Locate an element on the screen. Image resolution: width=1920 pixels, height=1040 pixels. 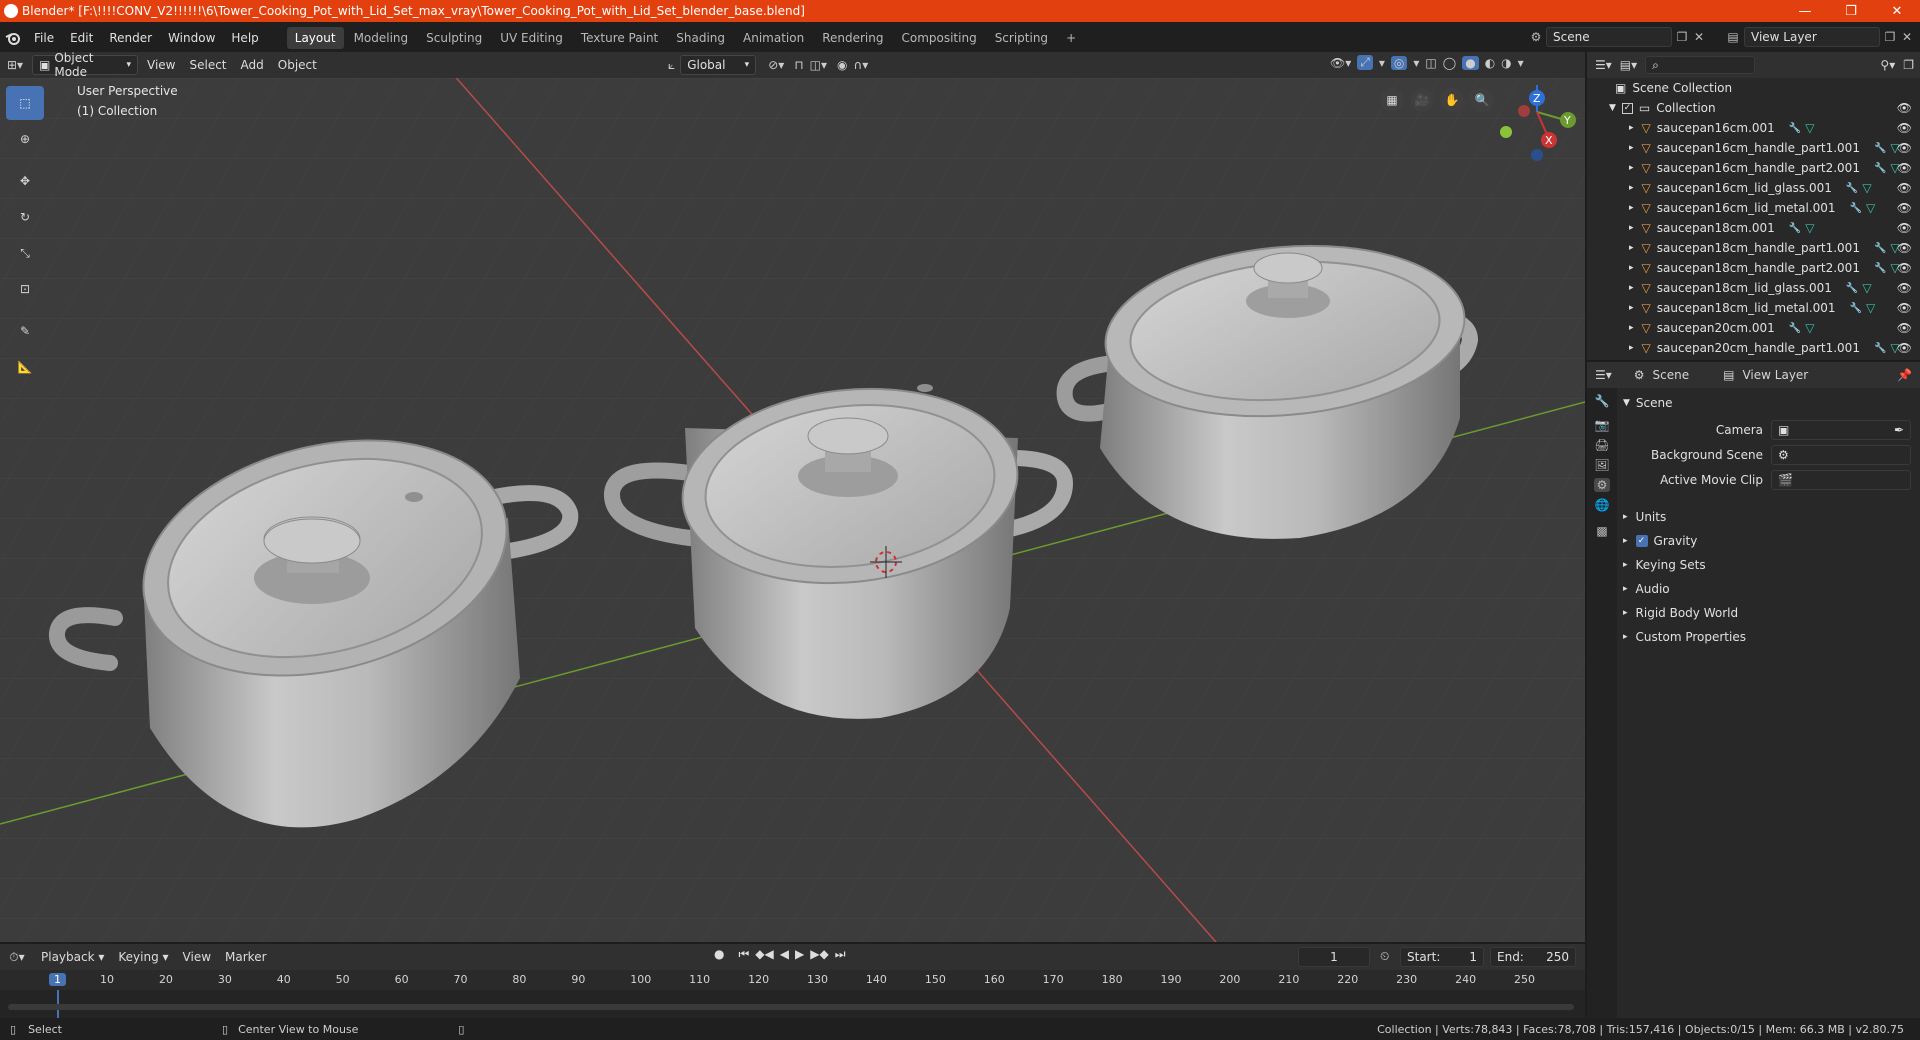
rendered-shading-icon: ◑ is located at coordinates (1506, 63).